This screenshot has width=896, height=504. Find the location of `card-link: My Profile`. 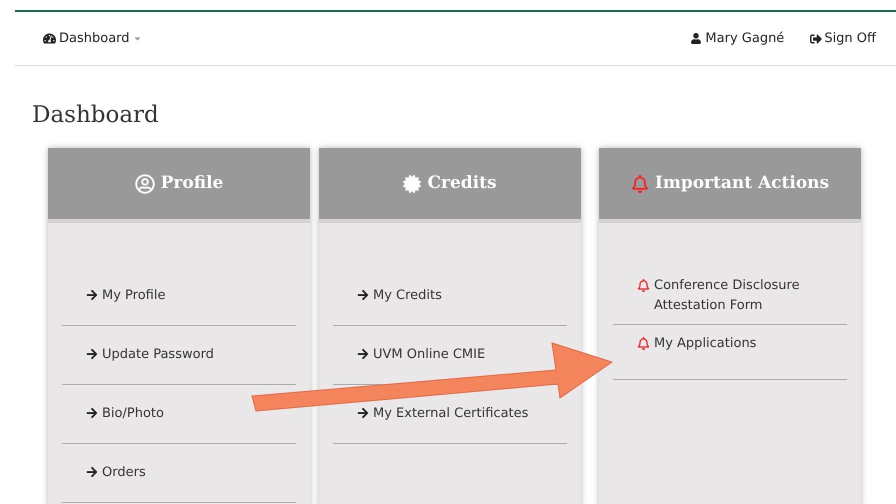

card-link: My Profile is located at coordinates (126, 296).